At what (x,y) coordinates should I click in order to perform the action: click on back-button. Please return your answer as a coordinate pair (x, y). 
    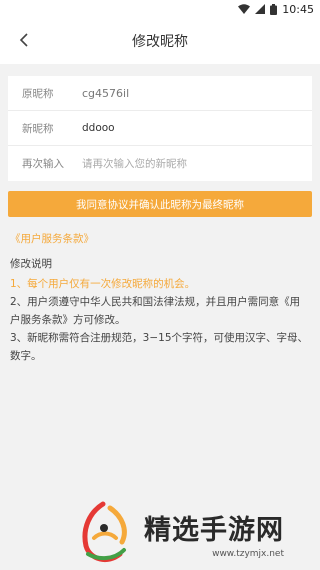
    Looking at the image, I should click on (24, 41).